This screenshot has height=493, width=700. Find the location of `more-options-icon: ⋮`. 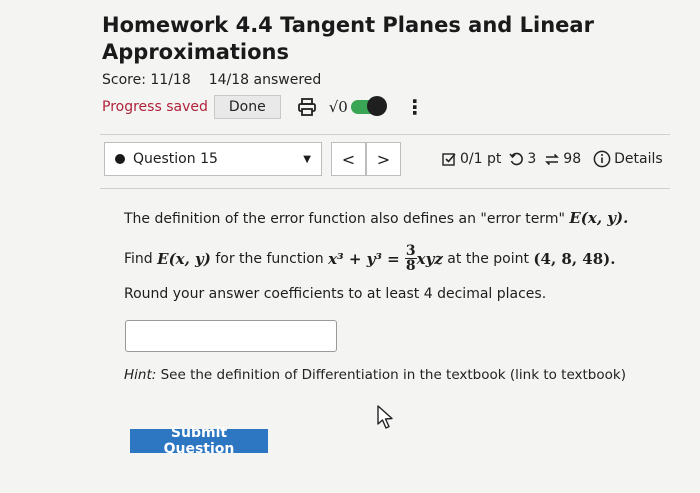

more-options-icon: ⋮ is located at coordinates (415, 107).